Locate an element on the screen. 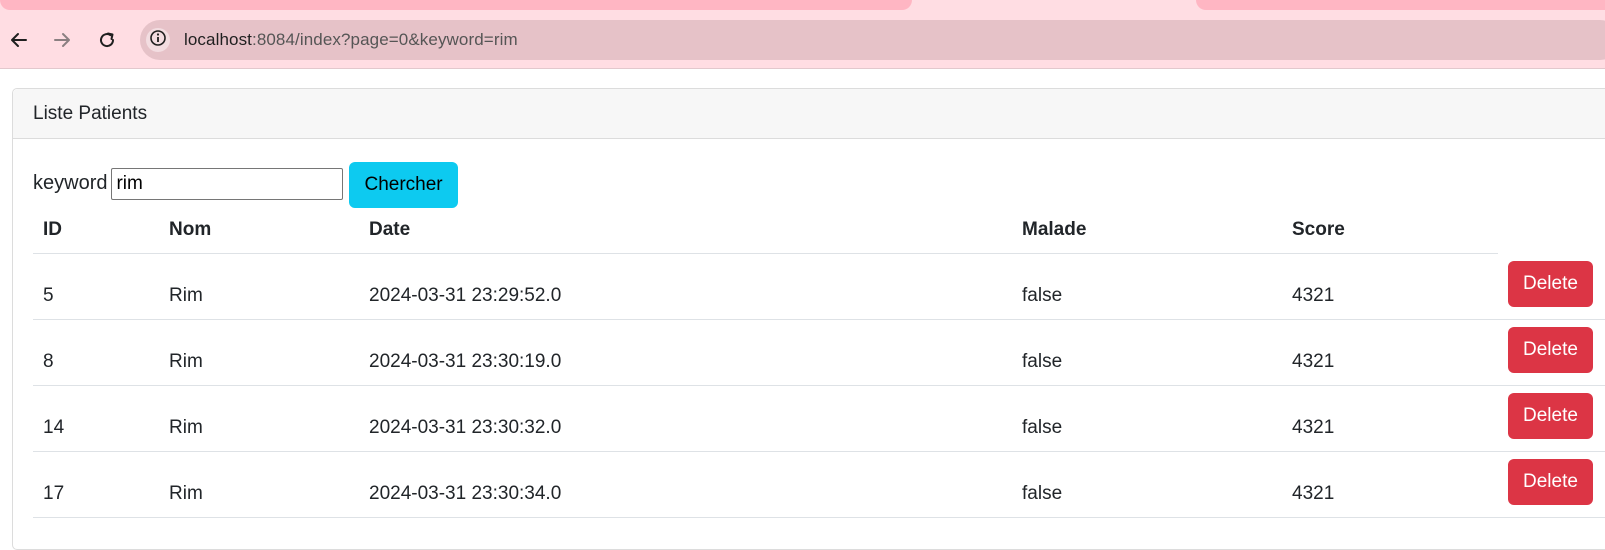  header-malade: Malade is located at coordinates (1147, 230).